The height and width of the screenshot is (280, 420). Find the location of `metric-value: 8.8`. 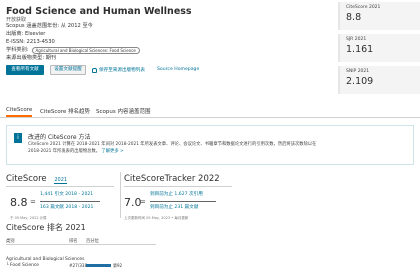

metric-value: 8.8 is located at coordinates (354, 17).